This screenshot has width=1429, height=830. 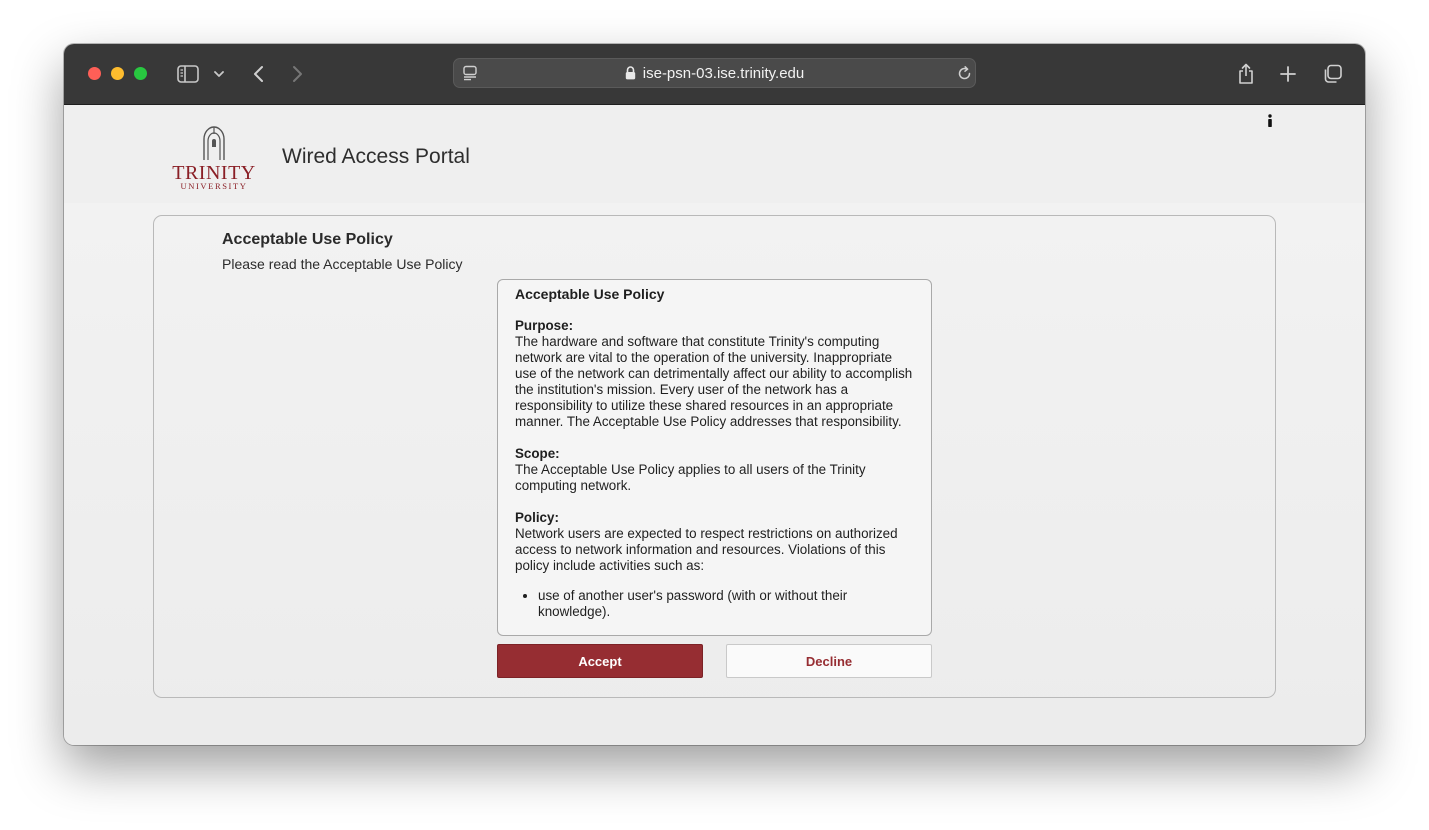 I want to click on tab-overview-icon, so click(x=1332, y=74).